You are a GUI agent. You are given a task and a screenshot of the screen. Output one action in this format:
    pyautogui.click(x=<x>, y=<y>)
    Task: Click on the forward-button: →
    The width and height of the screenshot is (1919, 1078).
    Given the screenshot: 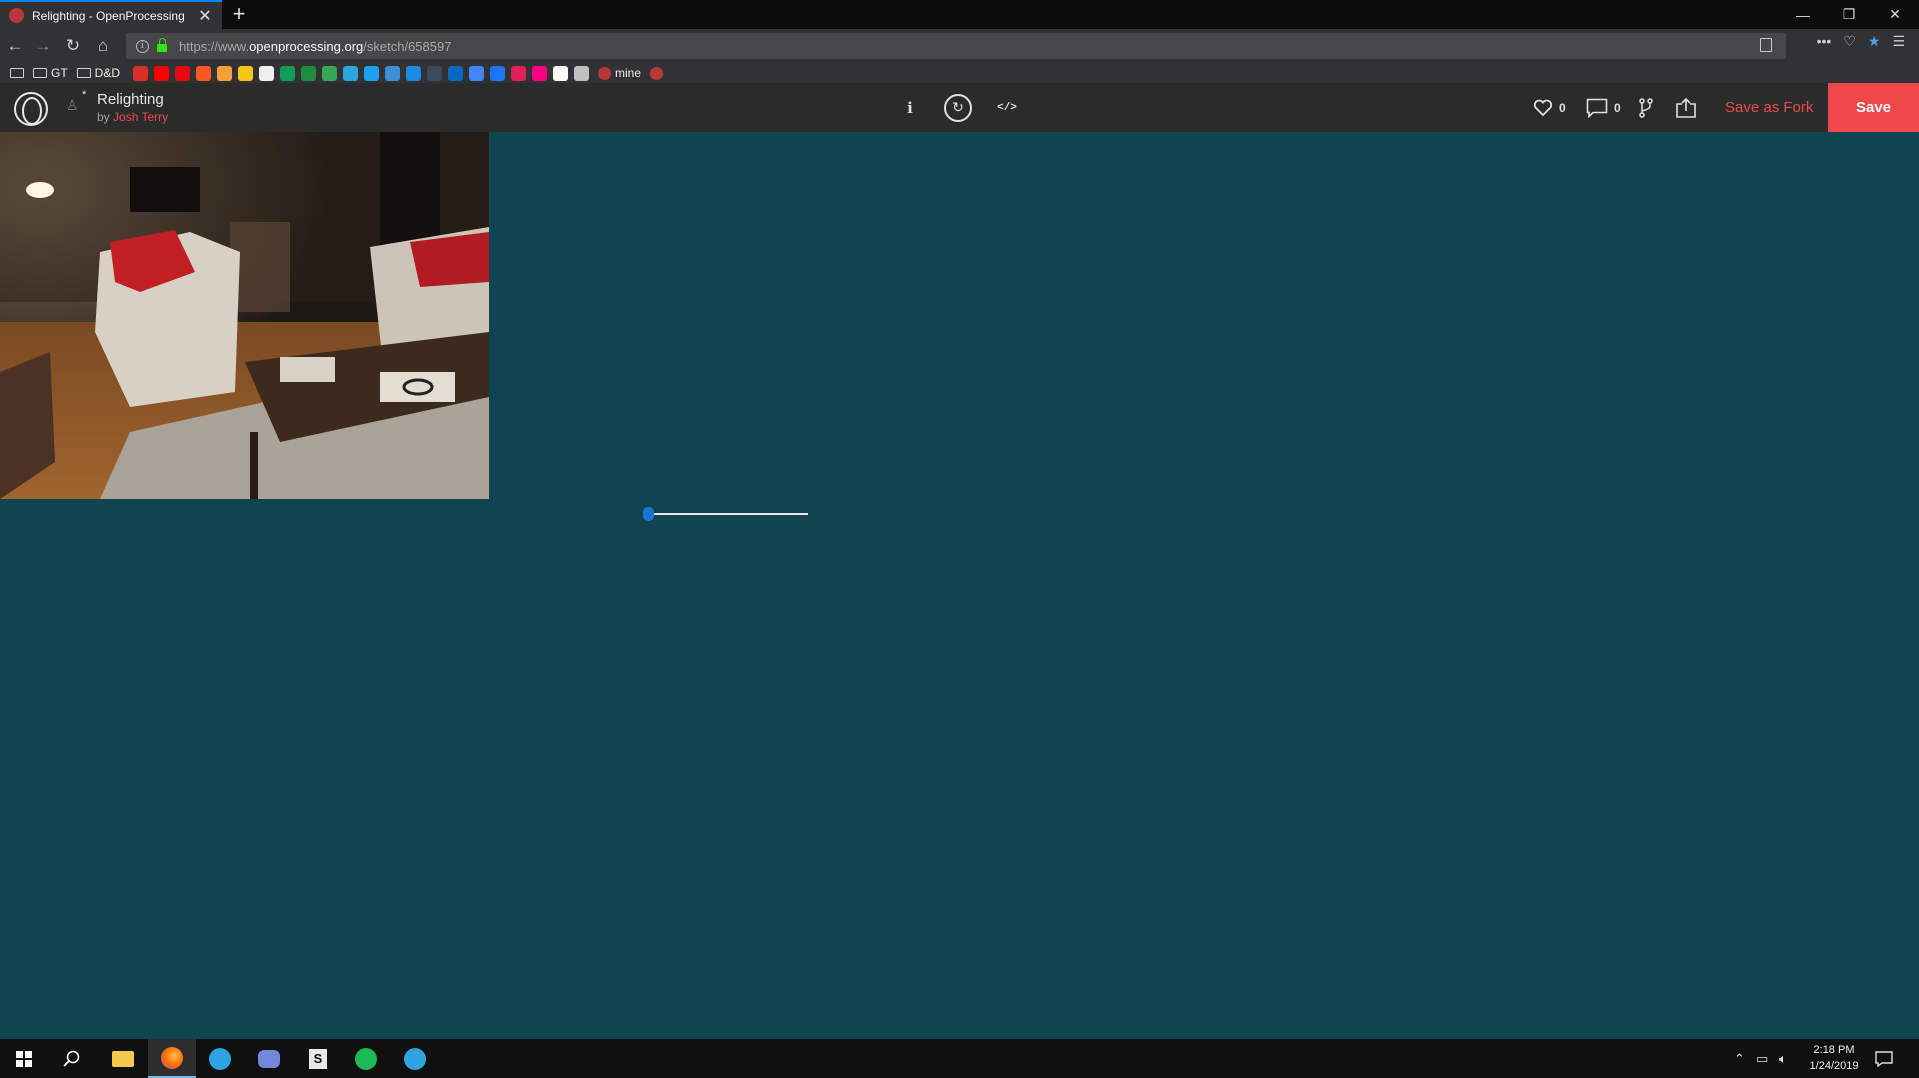 What is the action you would take?
    pyautogui.click(x=43, y=46)
    